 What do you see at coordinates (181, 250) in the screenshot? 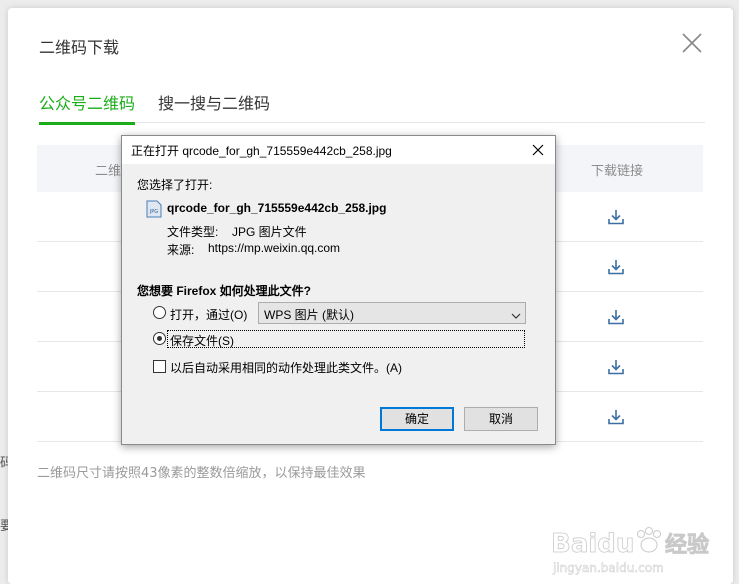
I see `source-label: 来源:` at bounding box center [181, 250].